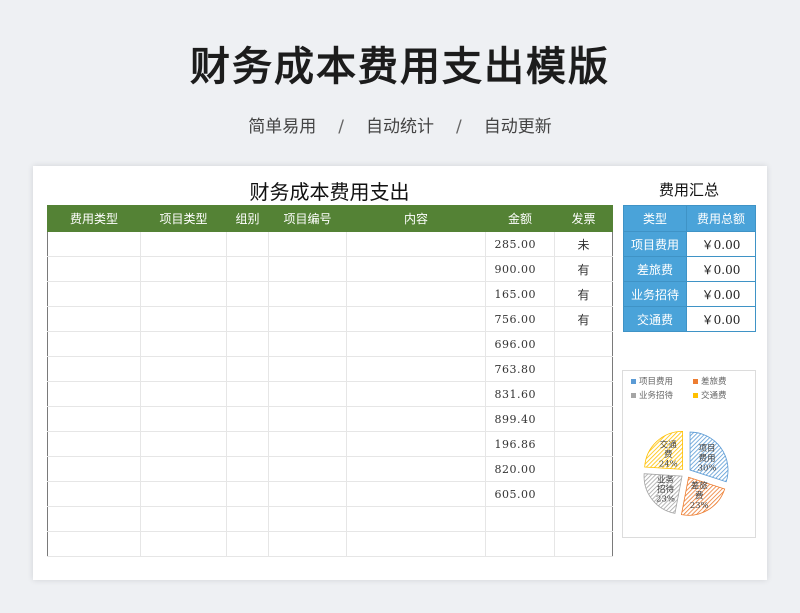 The image size is (800, 613). What do you see at coordinates (520, 394) in the screenshot?
I see `cell-amount: 831.60` at bounding box center [520, 394].